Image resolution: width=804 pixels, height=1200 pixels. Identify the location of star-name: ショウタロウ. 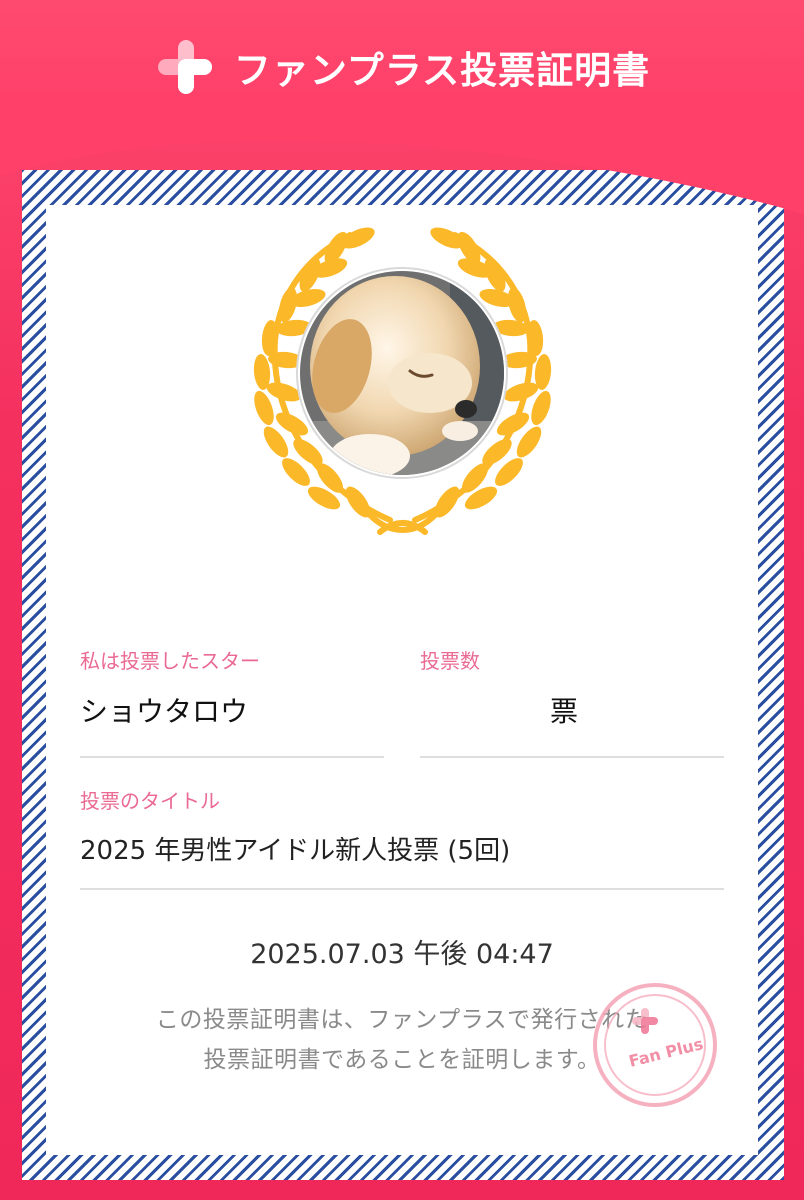
(164, 711).